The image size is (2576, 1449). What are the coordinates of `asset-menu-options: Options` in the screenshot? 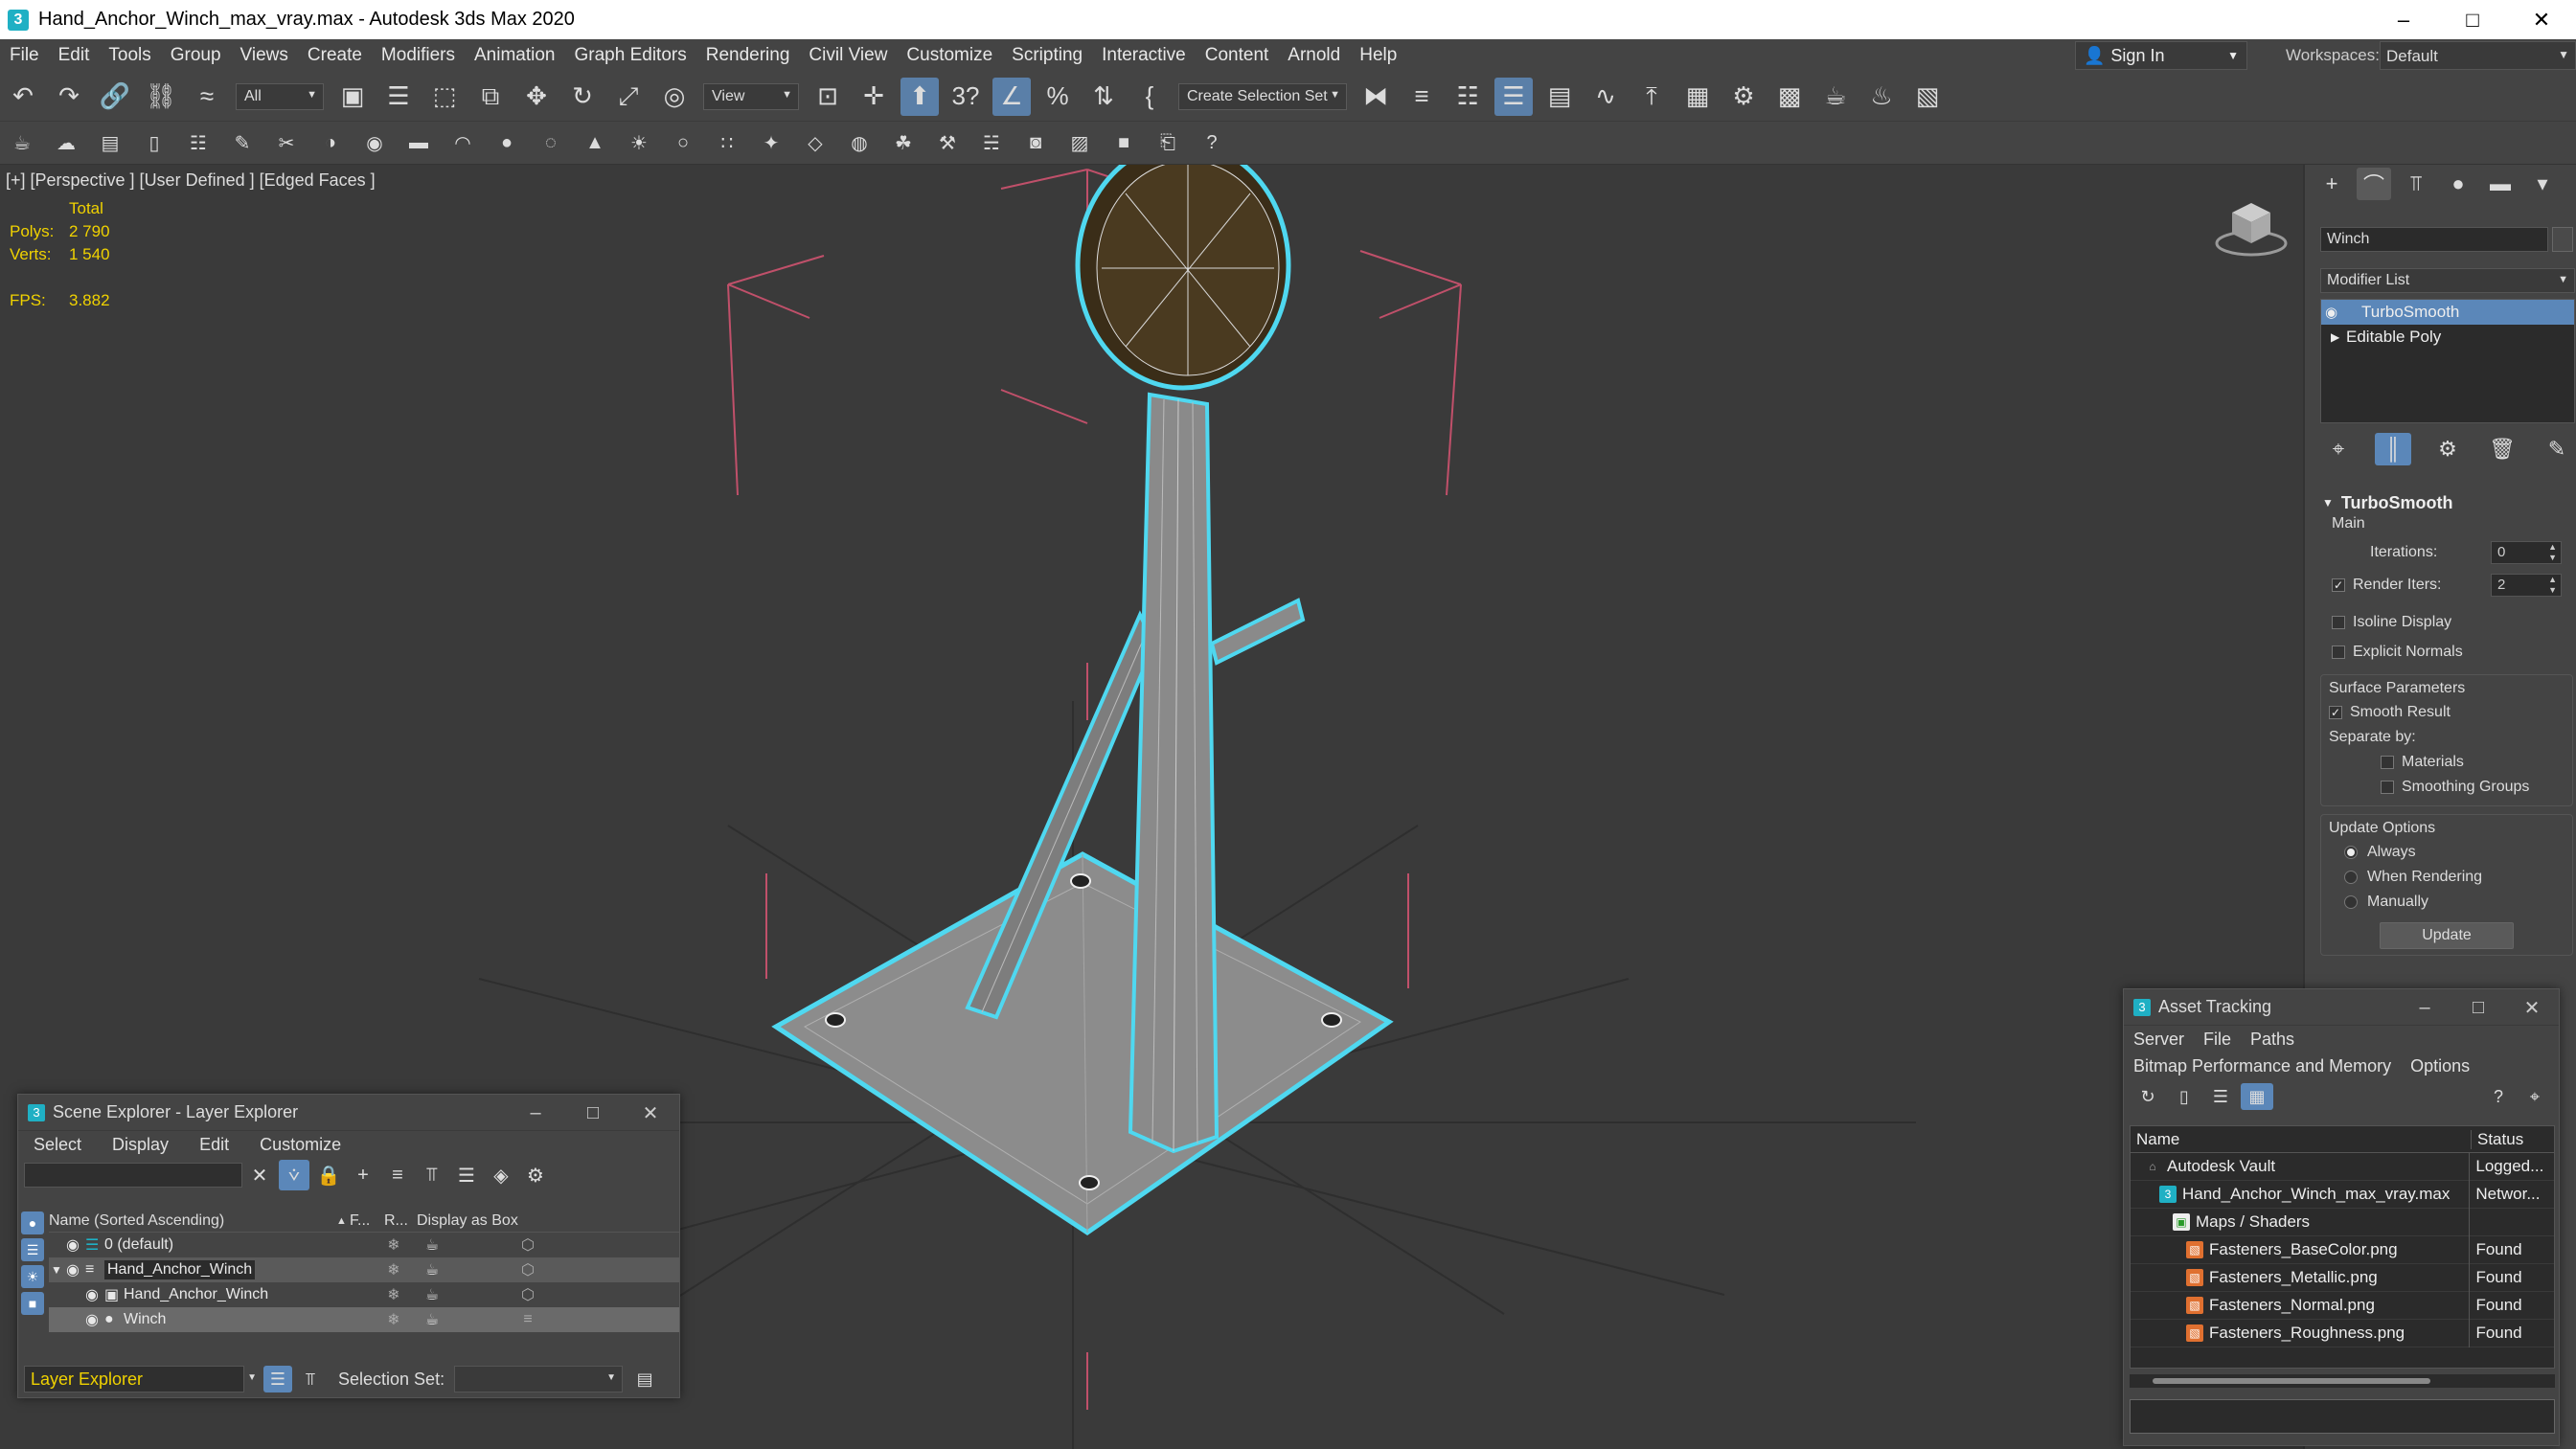 It's located at (2440, 1066).